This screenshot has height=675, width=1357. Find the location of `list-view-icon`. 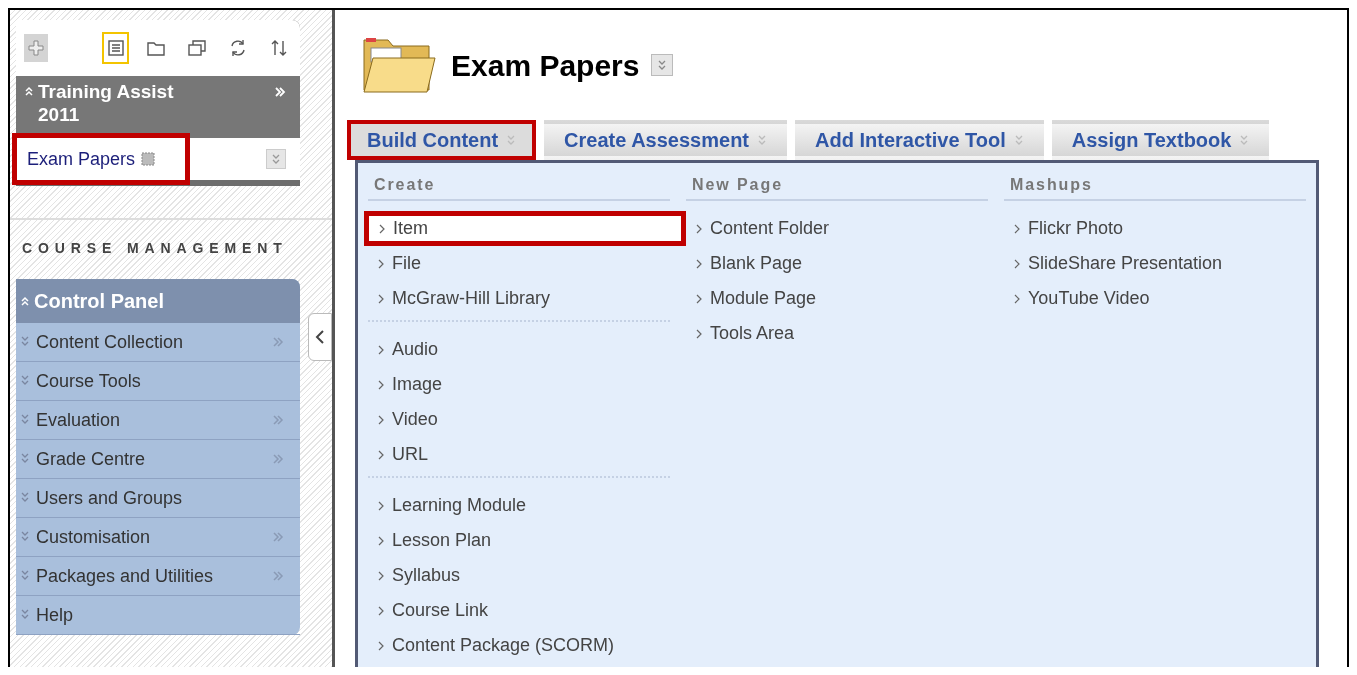

list-view-icon is located at coordinates (115, 48).